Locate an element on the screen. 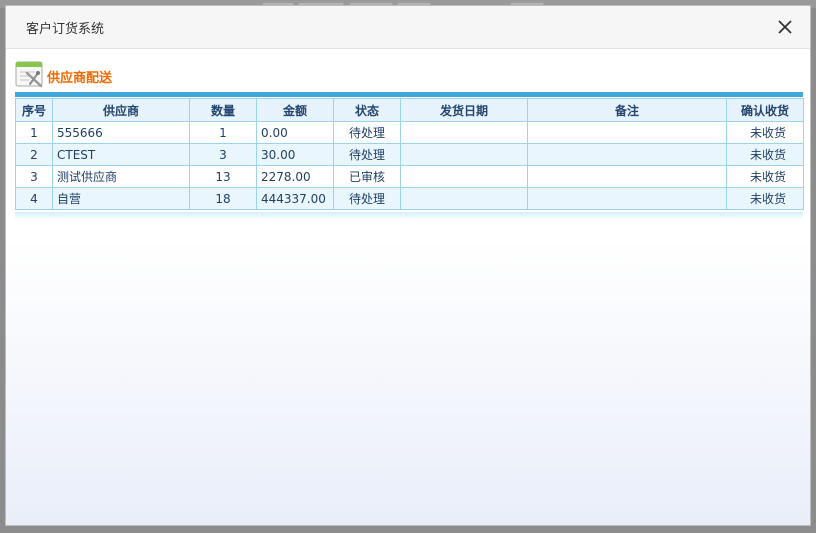 Image resolution: width=816 pixels, height=533 pixels. cell-quantity: 18 is located at coordinates (223, 198).